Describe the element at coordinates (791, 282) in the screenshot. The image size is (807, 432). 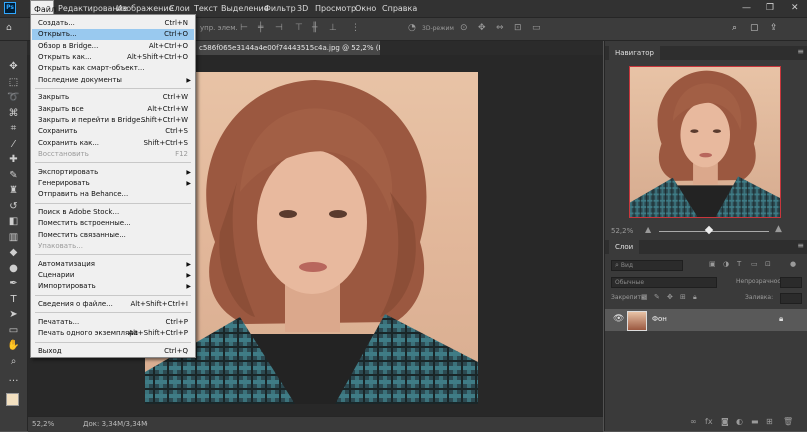
I see `opacity-field` at that location.